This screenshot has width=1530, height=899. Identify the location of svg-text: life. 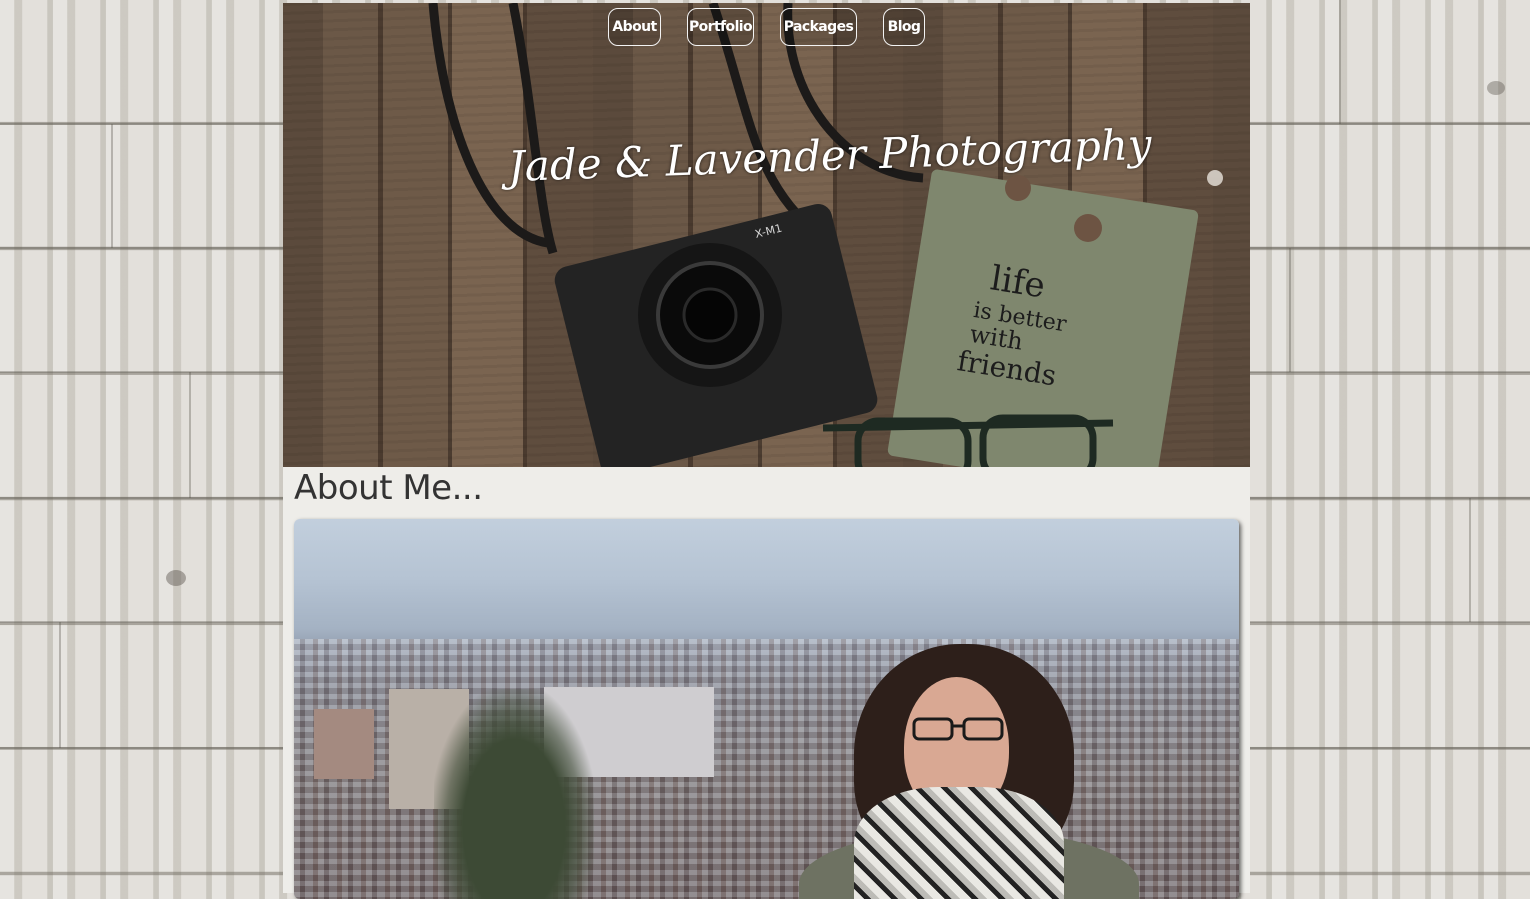
(1018, 282).